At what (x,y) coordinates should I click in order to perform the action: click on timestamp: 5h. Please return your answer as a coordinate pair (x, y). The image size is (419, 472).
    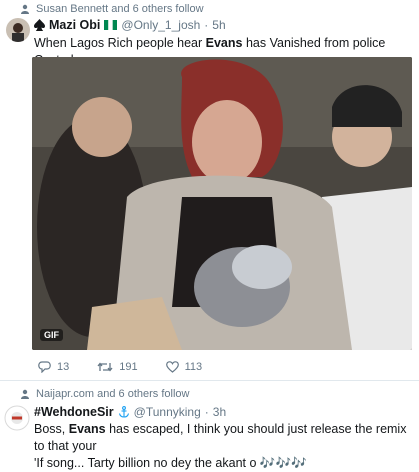
    Looking at the image, I should click on (218, 25).